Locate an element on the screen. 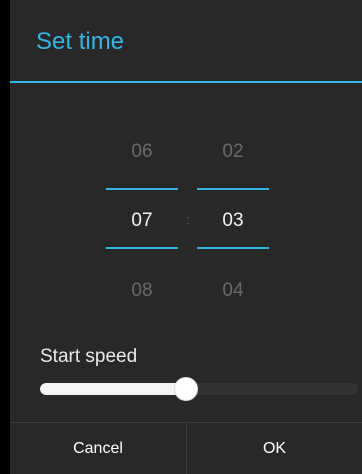 This screenshot has width=362, height=474. hour-selection-line-top is located at coordinates (142, 189).